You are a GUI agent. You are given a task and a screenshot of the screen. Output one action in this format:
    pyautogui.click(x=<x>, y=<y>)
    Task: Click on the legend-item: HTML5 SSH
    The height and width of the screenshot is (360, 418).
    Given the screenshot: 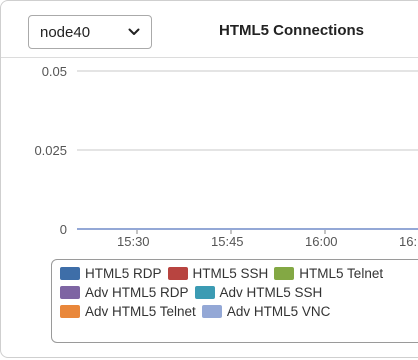 What is the action you would take?
    pyautogui.click(x=218, y=273)
    